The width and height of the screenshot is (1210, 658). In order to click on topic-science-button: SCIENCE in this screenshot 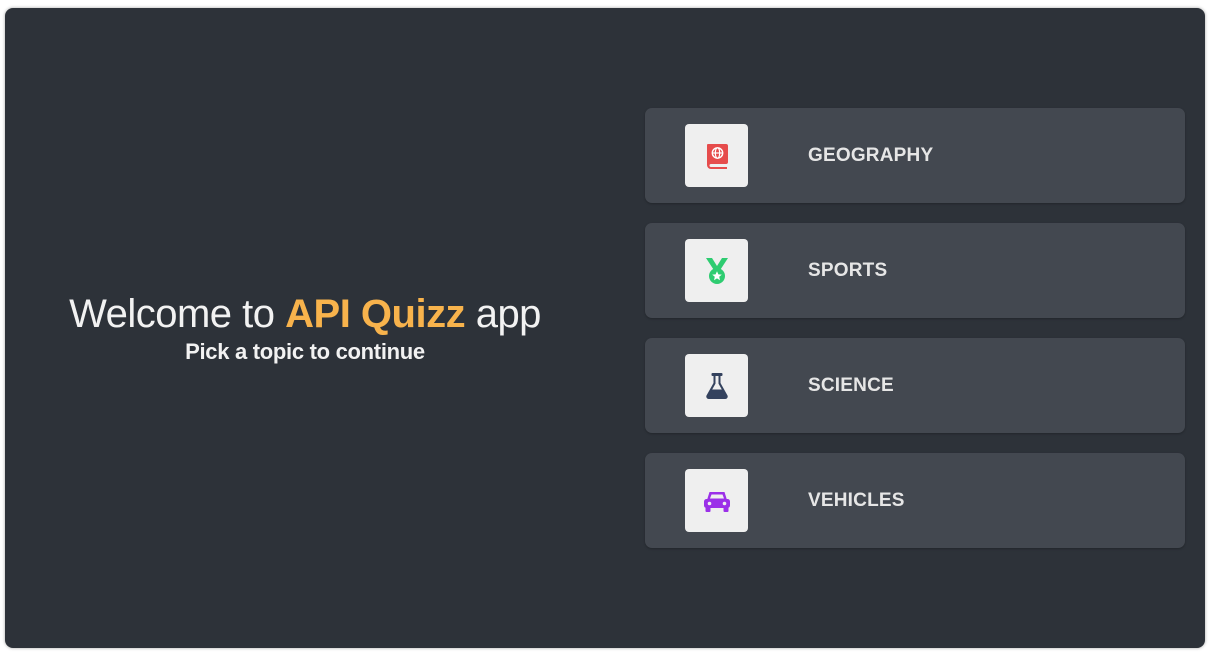, I will do `click(915, 385)`.